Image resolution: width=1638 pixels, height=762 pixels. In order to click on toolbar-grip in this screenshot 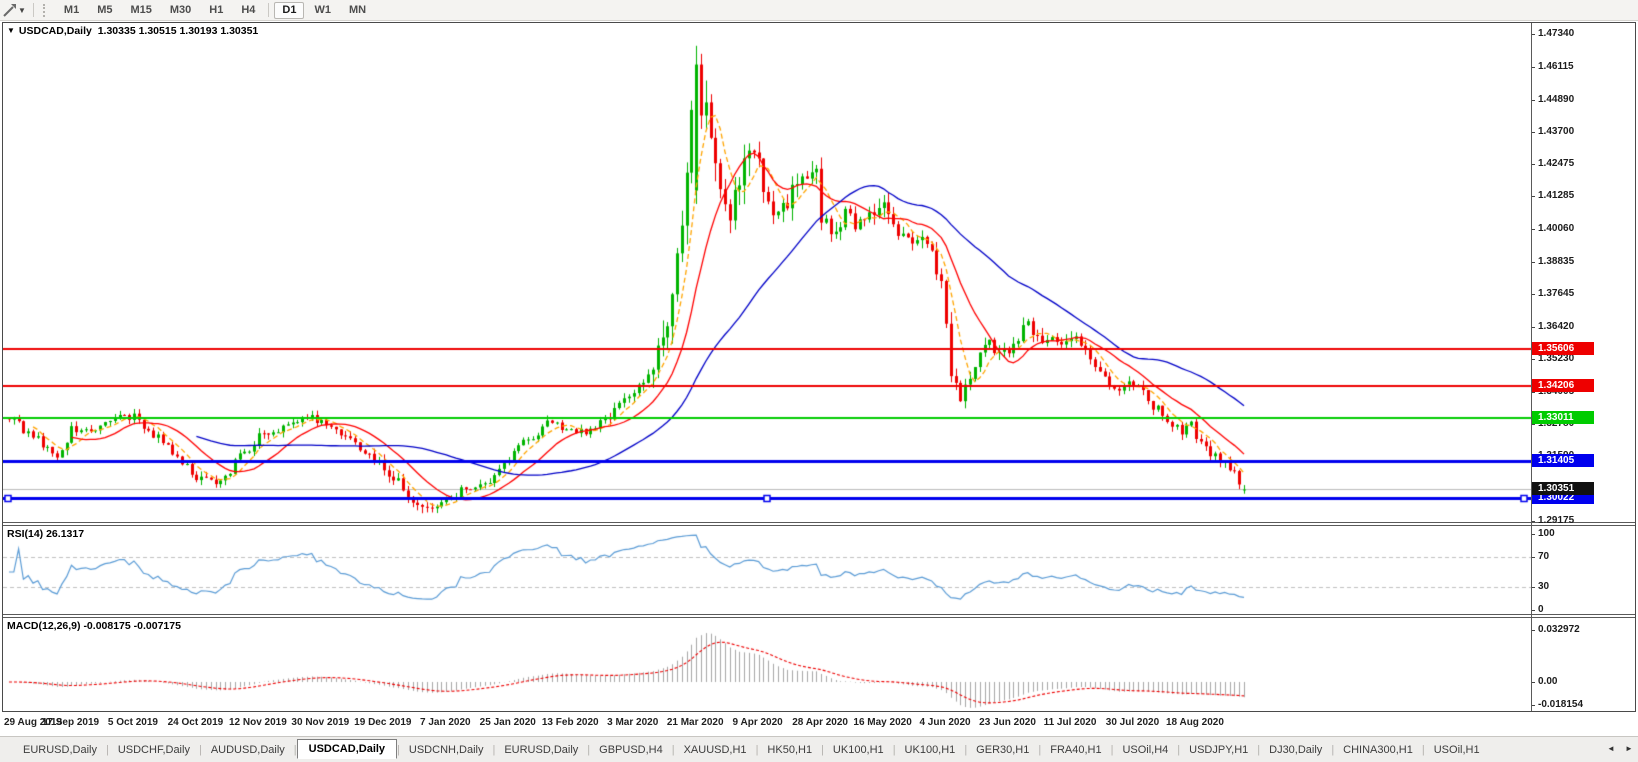, I will do `click(45, 10)`.